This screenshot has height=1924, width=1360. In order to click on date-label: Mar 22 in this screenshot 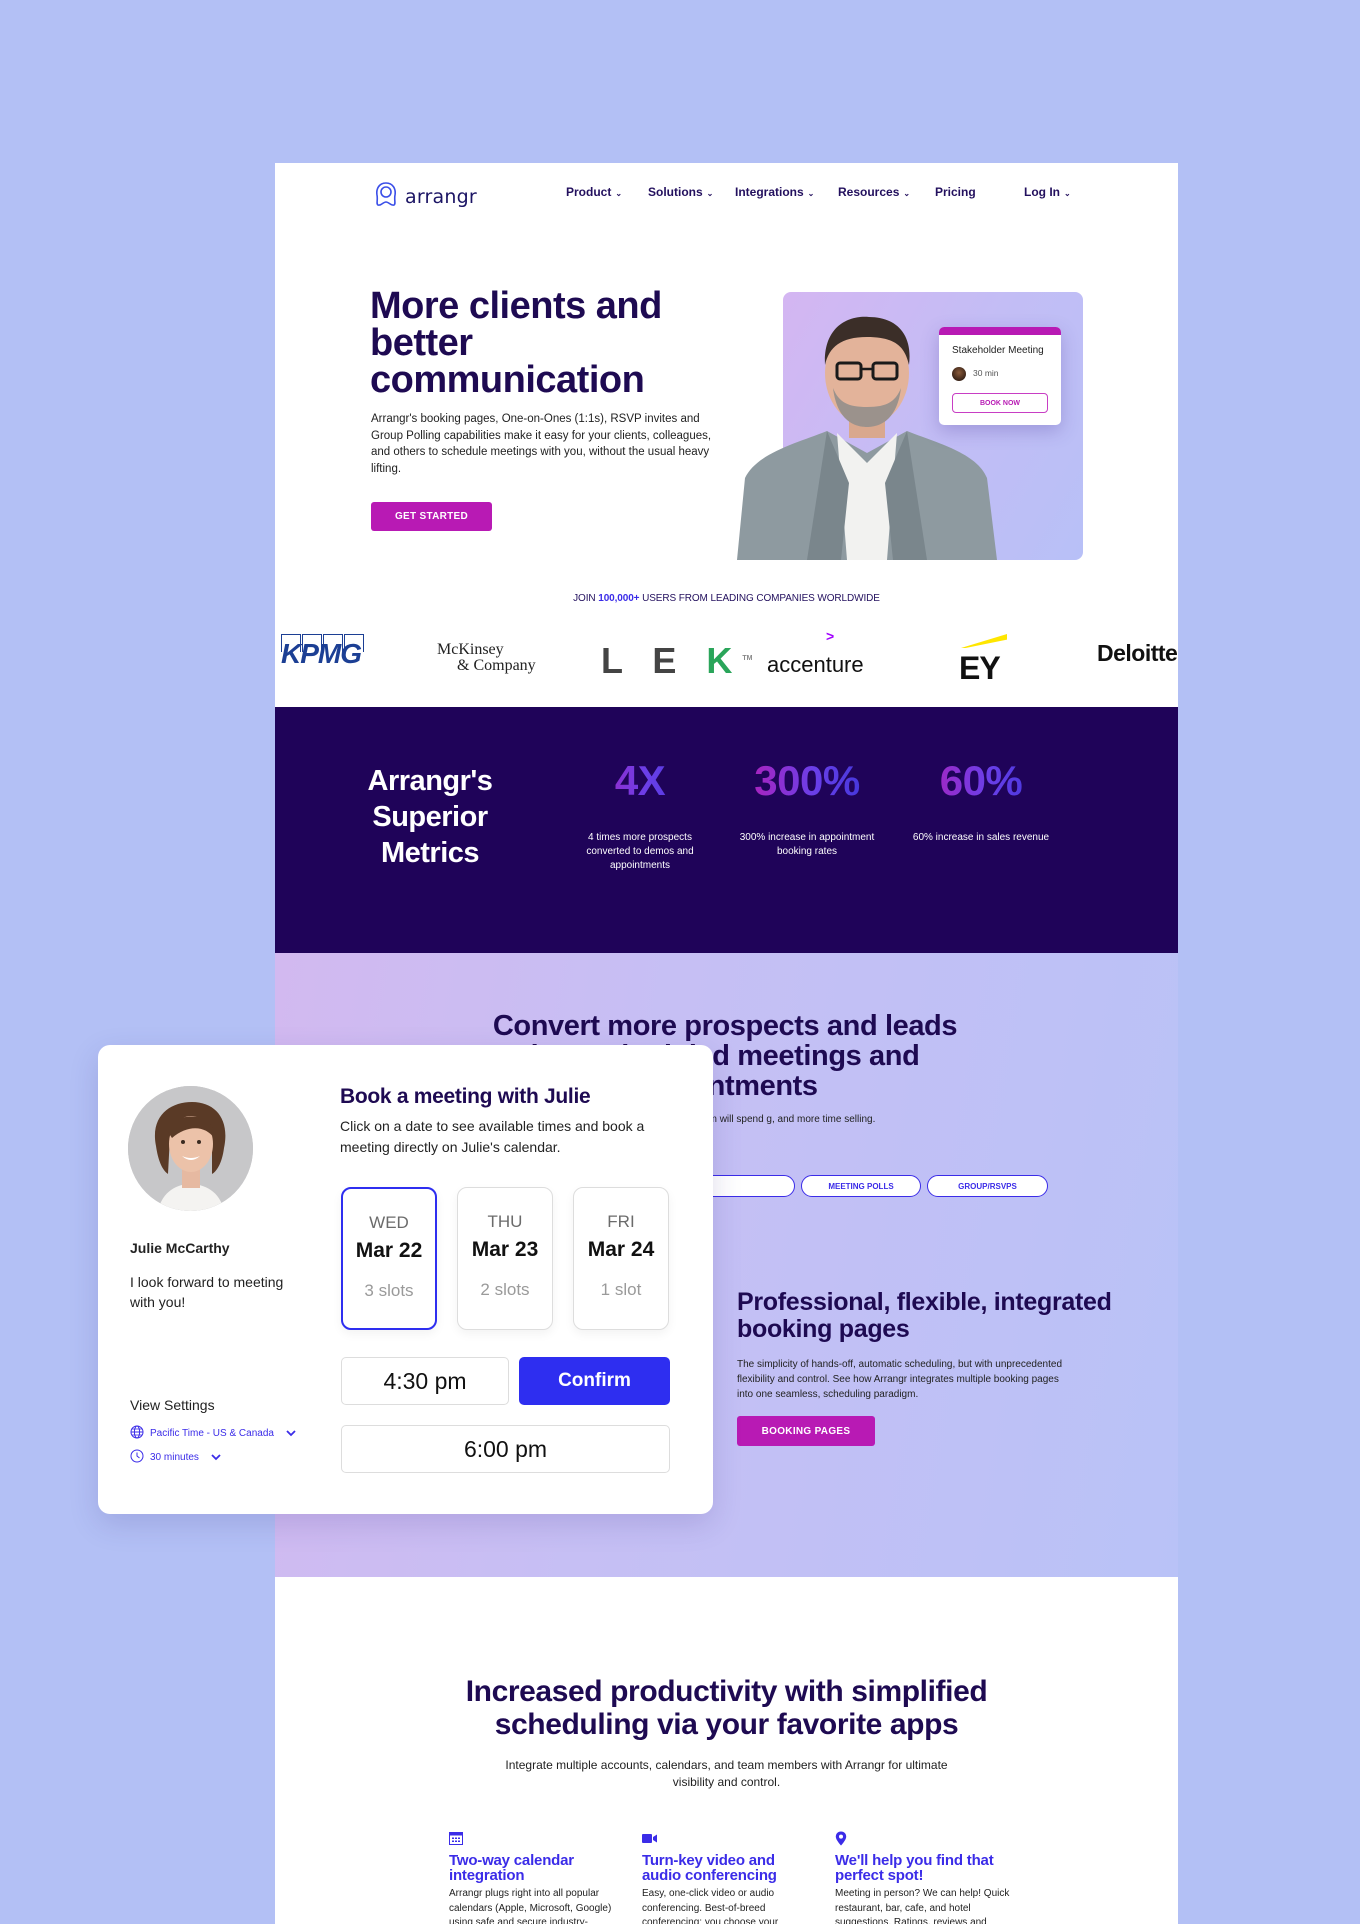, I will do `click(389, 1250)`.